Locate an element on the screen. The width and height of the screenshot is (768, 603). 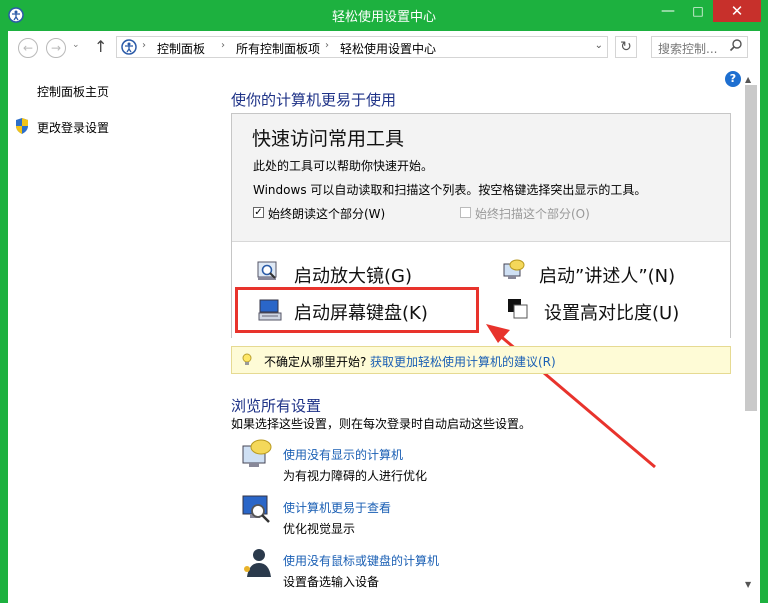
quick-access-description: 此处的工具可以帮助你快速开始。 is located at coordinates (343, 166).